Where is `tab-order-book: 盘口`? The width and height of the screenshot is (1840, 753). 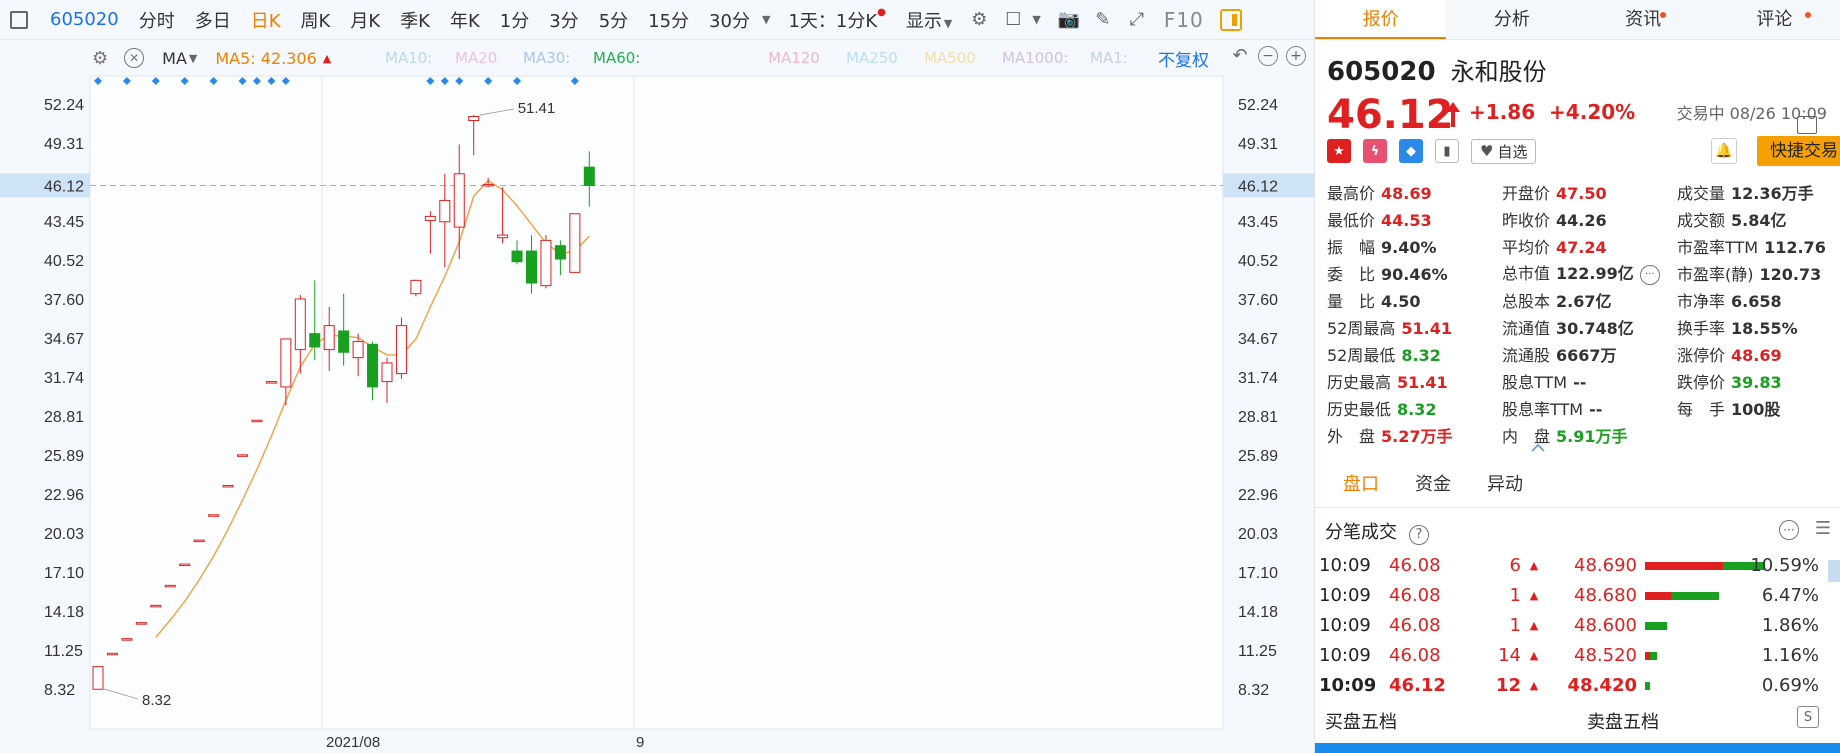 tab-order-book: 盘口 is located at coordinates (1361, 486).